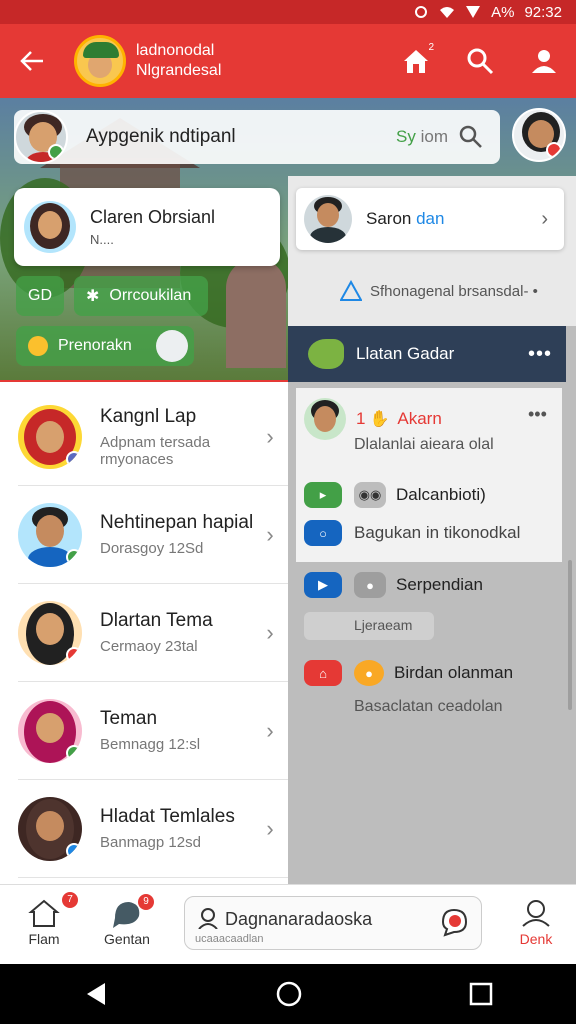 The image size is (576, 1024). I want to click on info-line: Sfhonagenal brsansdal- •, so click(439, 291).